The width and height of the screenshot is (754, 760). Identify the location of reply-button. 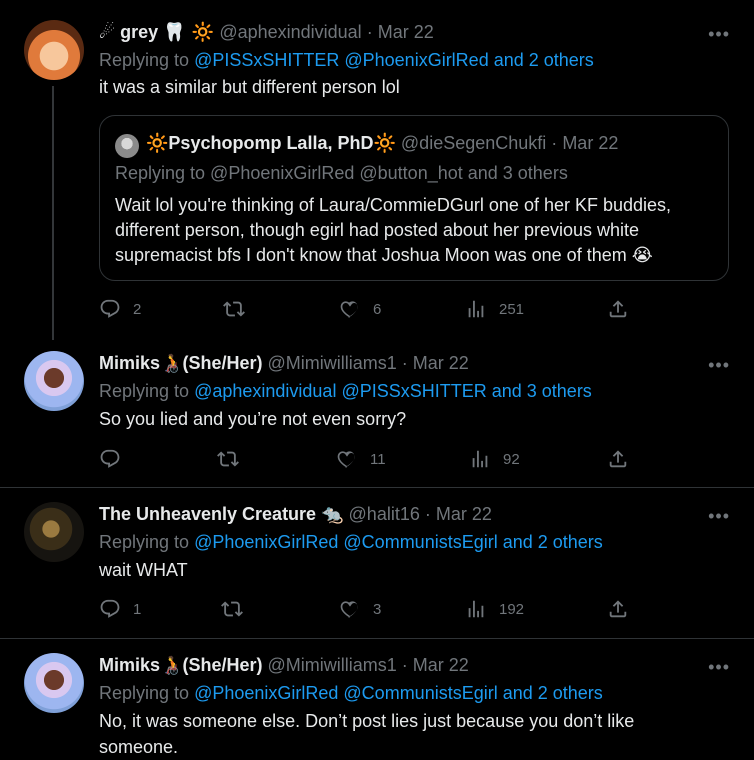
(116, 459).